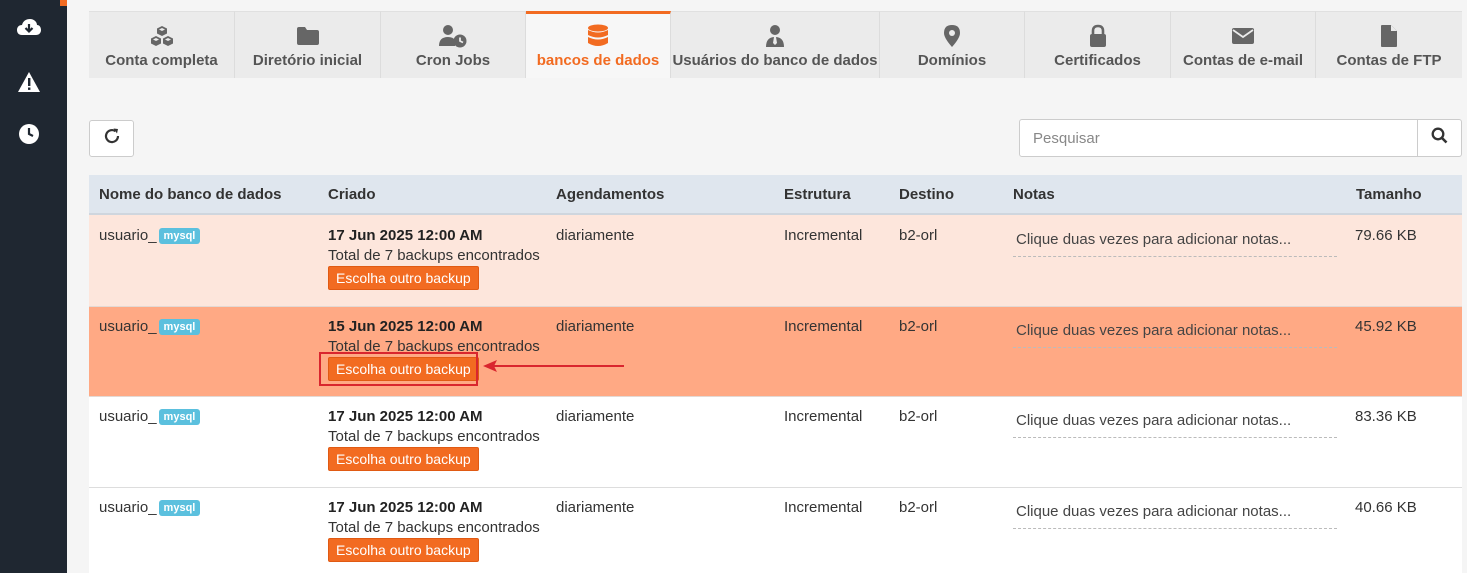 The height and width of the screenshot is (573, 1467). I want to click on search-input, so click(1218, 138).